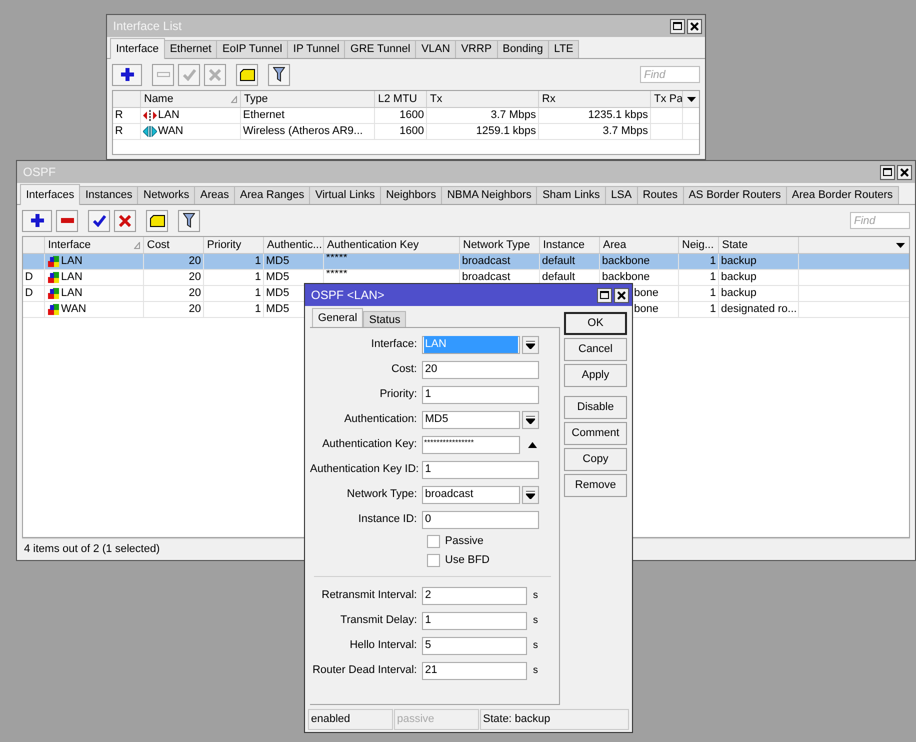 This screenshot has height=742, width=916. What do you see at coordinates (595, 459) in the screenshot?
I see `dialog-button: Copy` at bounding box center [595, 459].